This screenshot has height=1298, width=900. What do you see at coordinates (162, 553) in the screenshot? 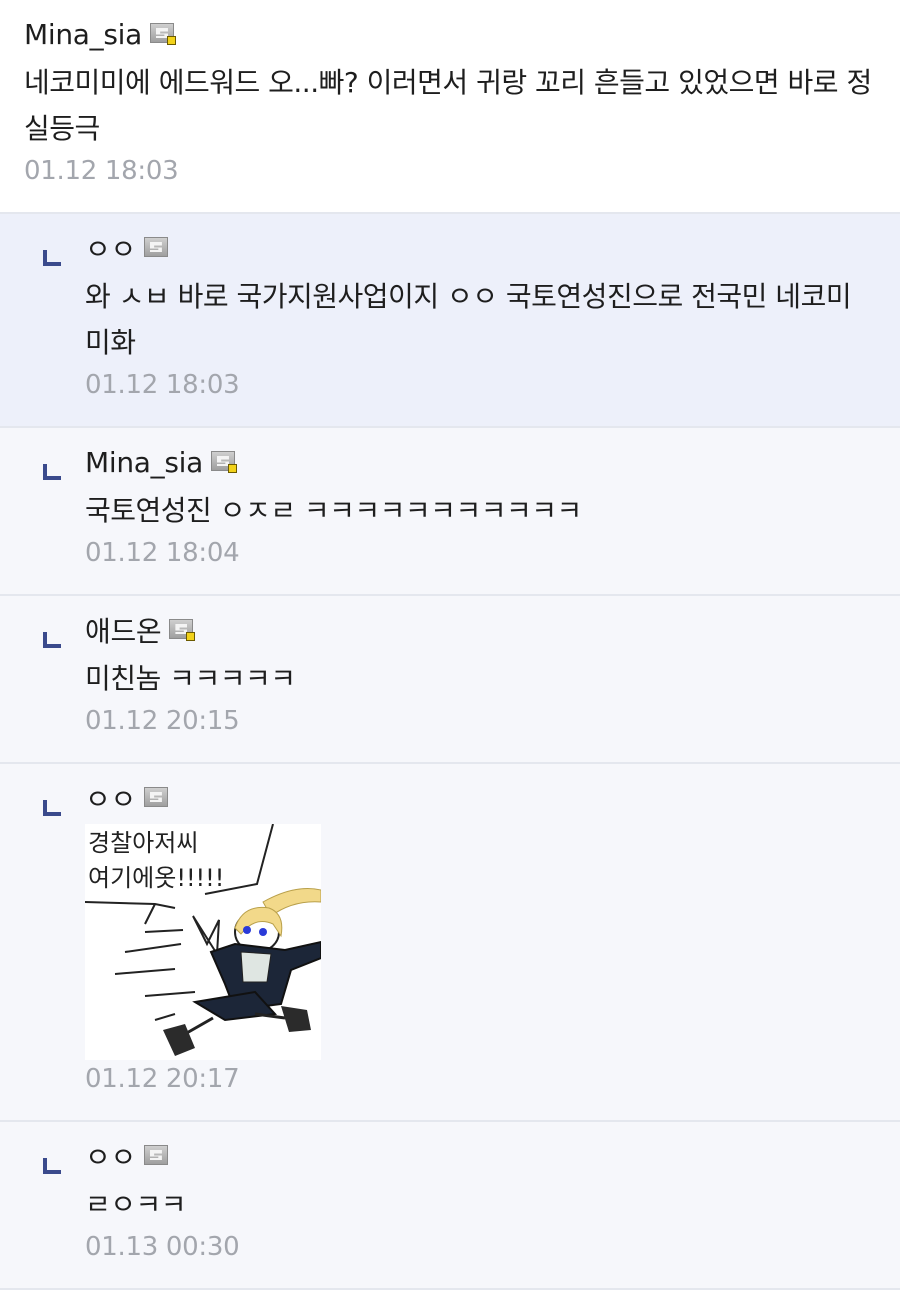
I see `comment-timestamp: 01.12 18:04` at bounding box center [162, 553].